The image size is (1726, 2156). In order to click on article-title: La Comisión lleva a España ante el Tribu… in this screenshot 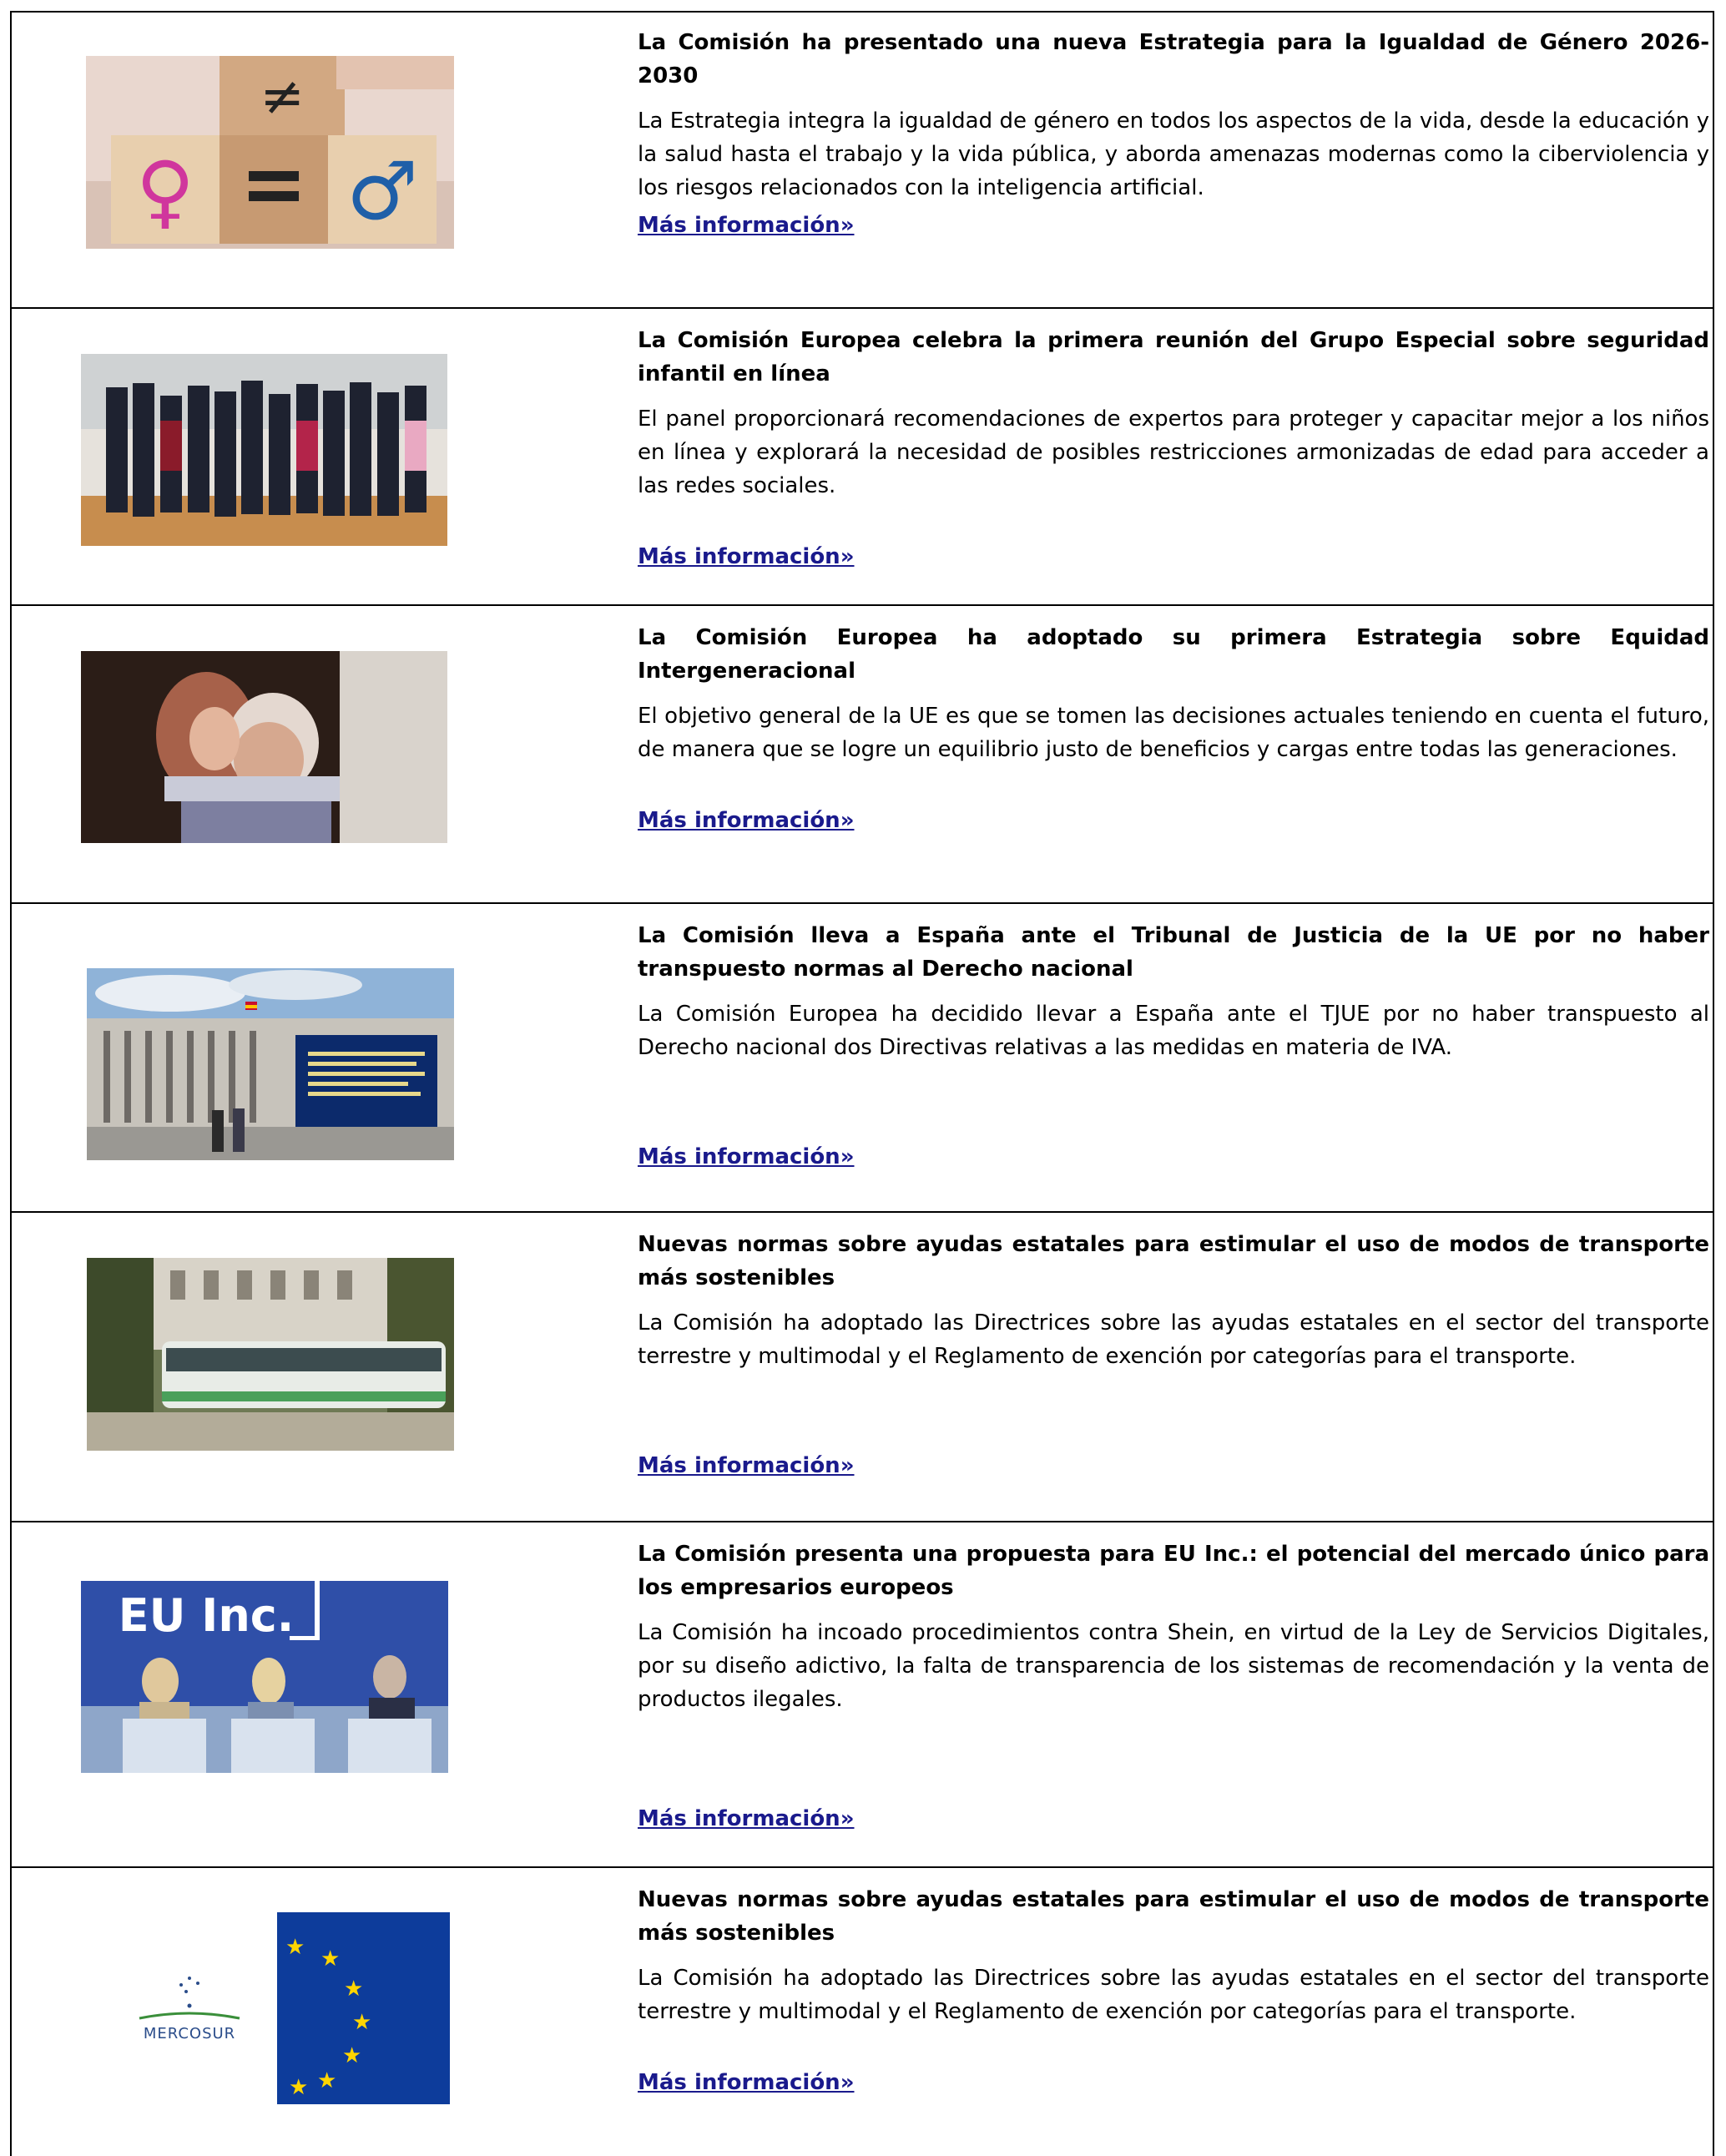, I will do `click(1173, 952)`.